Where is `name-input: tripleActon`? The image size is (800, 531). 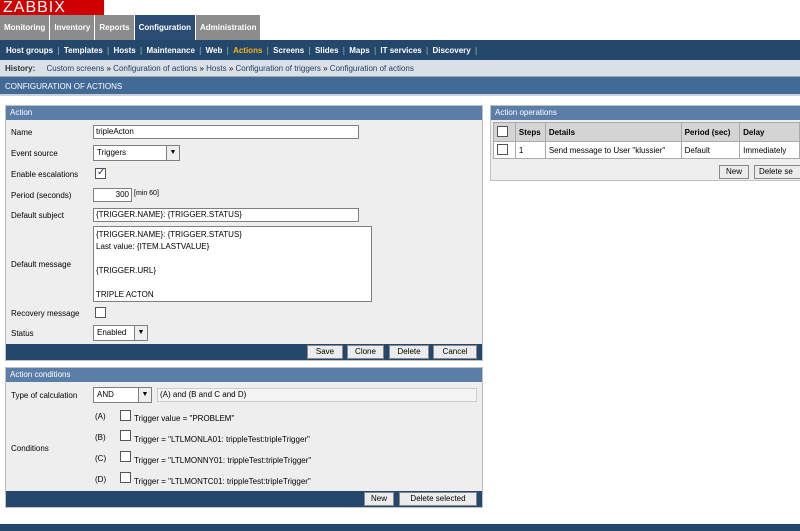
name-input: tripleActon is located at coordinates (226, 132).